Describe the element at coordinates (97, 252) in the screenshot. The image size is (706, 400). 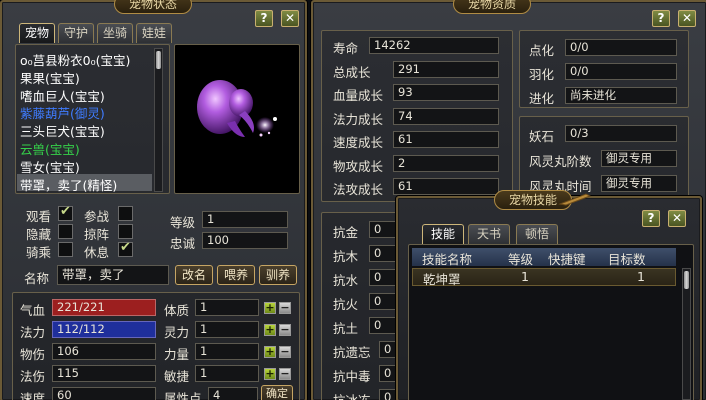
I see `checkbox-label-rest: 休息` at that location.